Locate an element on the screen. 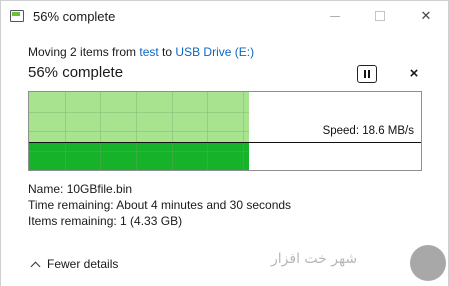 The height and width of the screenshot is (286, 449). pause-button is located at coordinates (367, 74).